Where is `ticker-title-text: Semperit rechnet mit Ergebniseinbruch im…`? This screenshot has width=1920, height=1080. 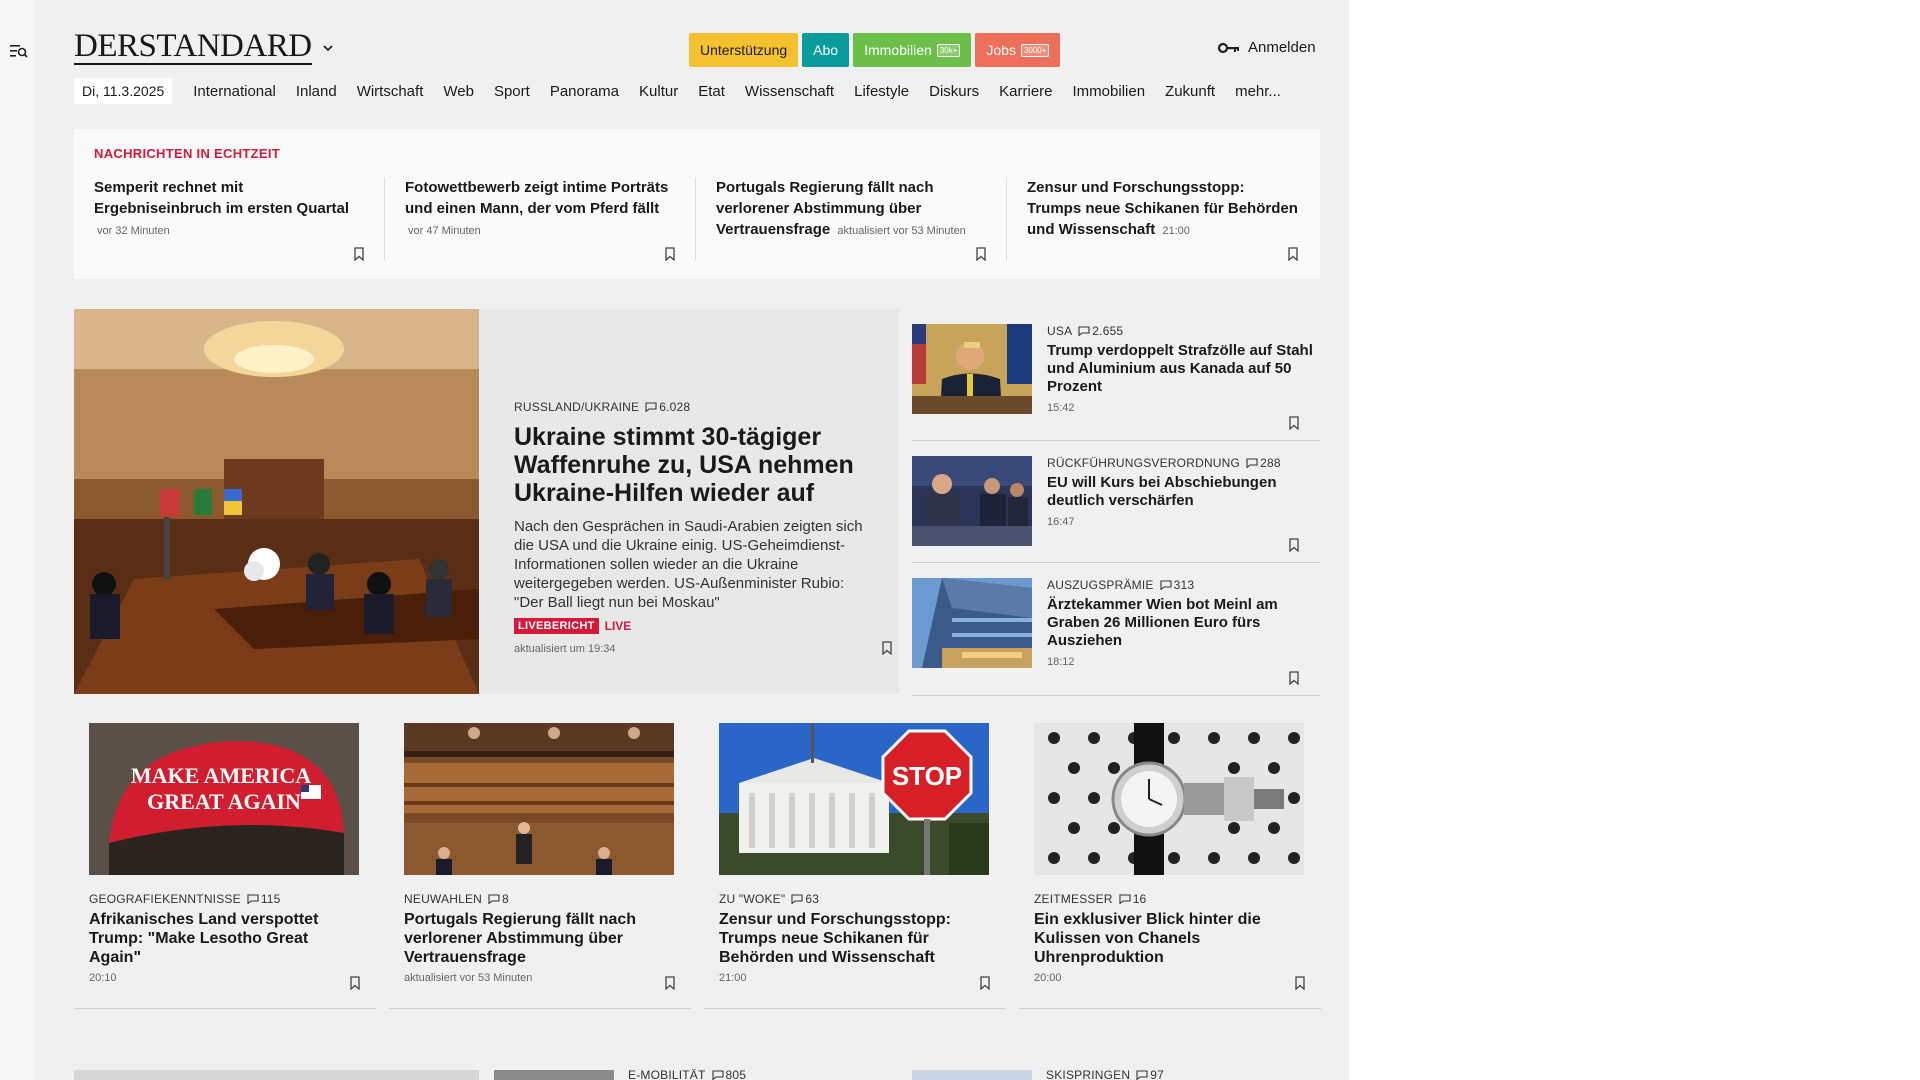 ticker-title-text: Semperit rechnet mit Ergebniseinbruch im… is located at coordinates (222, 198).